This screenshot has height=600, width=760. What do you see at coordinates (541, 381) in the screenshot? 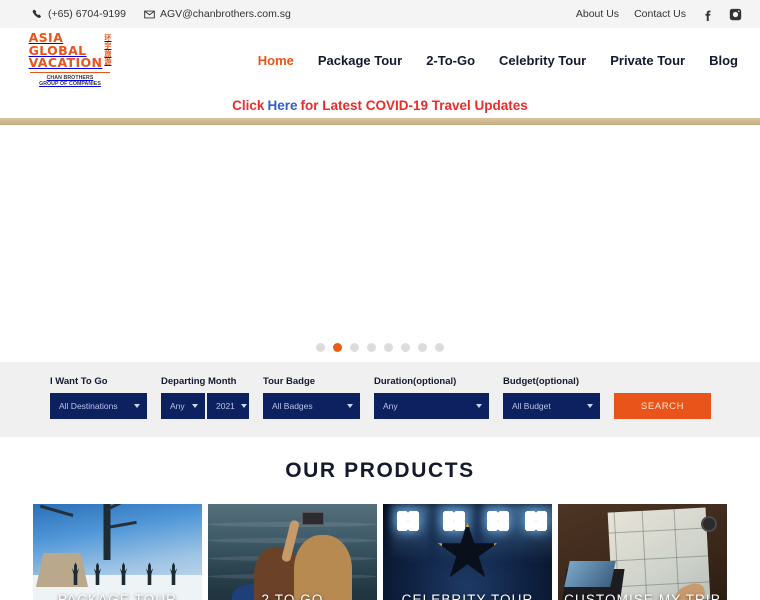
I see `field-label-budget: Budget(optional)` at bounding box center [541, 381].